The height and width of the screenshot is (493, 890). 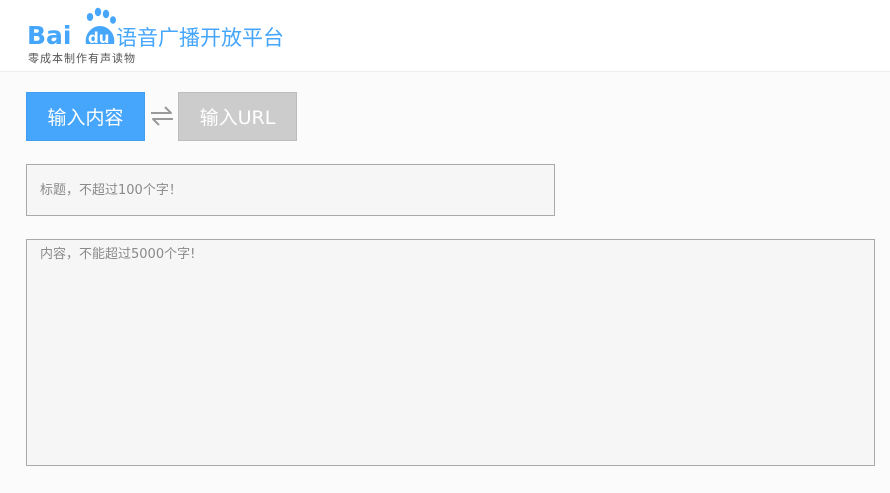 I want to click on svg-text: du, so click(x=98, y=38).